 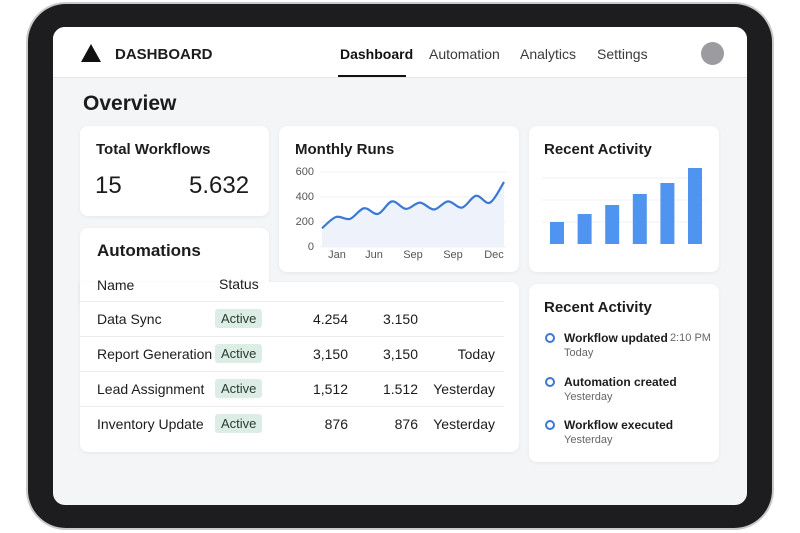 I want to click on column-header-status: Status, so click(x=239, y=284).